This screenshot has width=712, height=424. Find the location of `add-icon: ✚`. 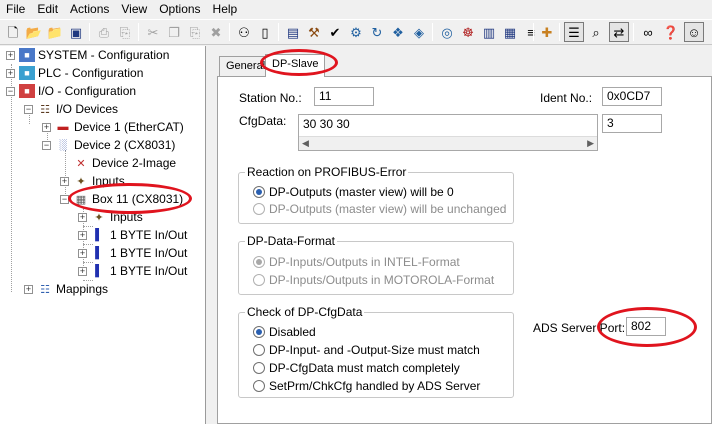

add-icon: ✚ is located at coordinates (547, 32).